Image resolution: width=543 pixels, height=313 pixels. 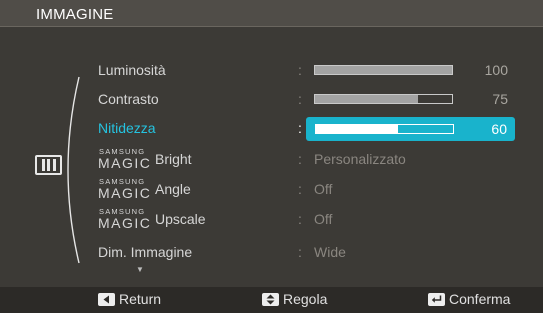 What do you see at coordinates (308, 219) in the screenshot?
I see `menu-item-magic-upscale: SAMSUNG MAGIC Upscale : Off` at bounding box center [308, 219].